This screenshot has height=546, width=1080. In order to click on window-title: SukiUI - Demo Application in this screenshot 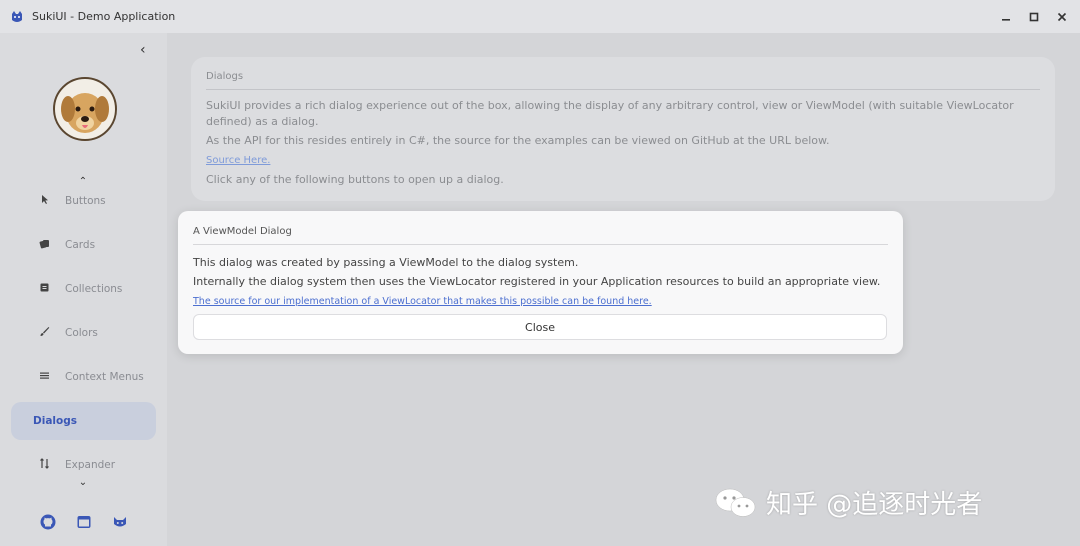, I will do `click(104, 16)`.